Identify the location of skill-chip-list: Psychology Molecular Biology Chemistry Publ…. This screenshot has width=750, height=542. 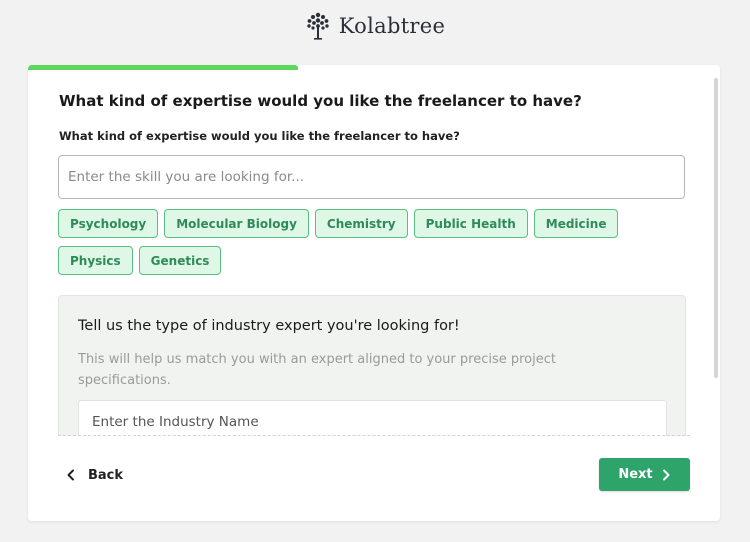
(373, 242).